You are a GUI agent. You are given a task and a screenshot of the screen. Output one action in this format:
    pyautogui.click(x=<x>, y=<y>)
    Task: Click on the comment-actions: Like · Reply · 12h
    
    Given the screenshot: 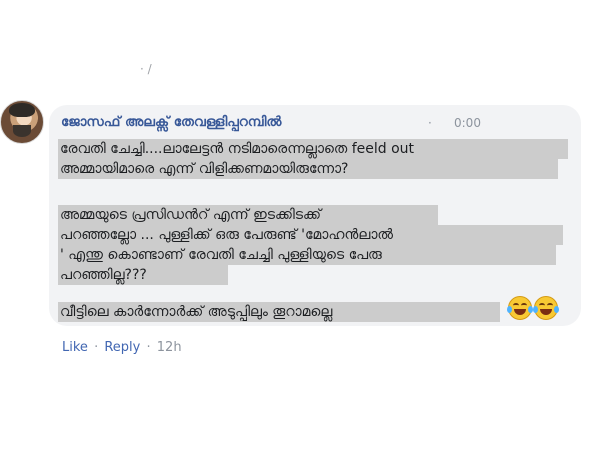 What is the action you would take?
    pyautogui.click(x=122, y=347)
    